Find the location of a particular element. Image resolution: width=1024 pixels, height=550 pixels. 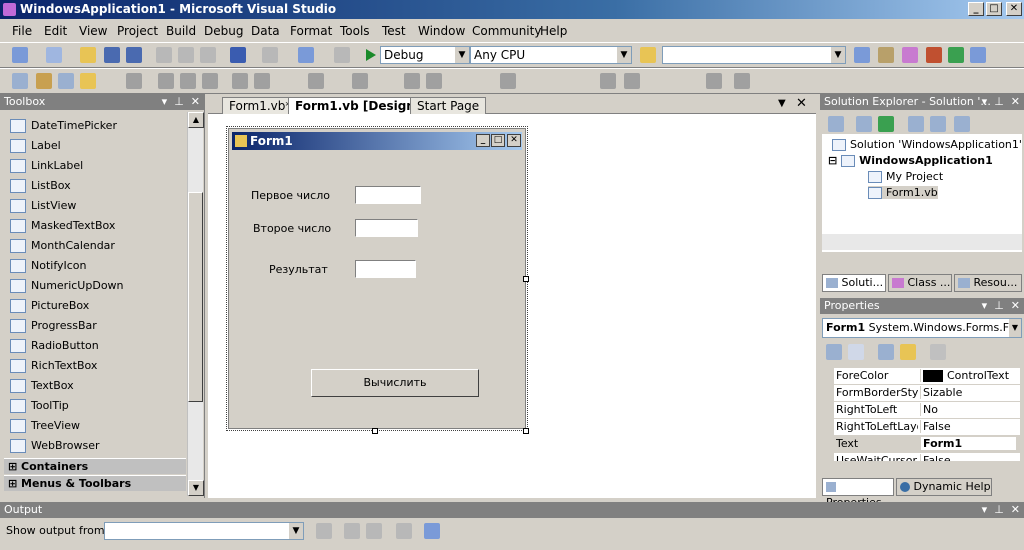

toggle-word-wrap-icon is located at coordinates (432, 531).